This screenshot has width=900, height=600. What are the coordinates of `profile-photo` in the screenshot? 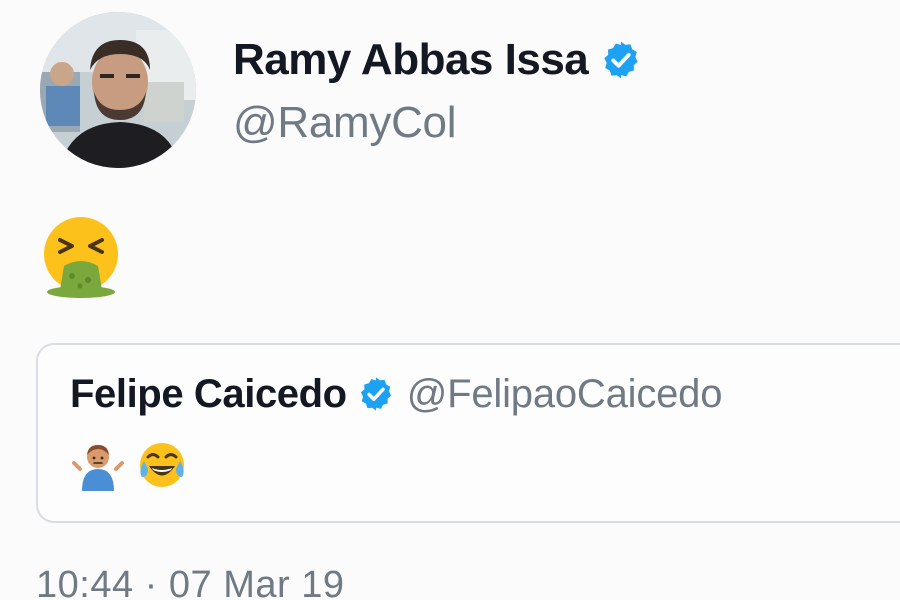 It's located at (118, 90).